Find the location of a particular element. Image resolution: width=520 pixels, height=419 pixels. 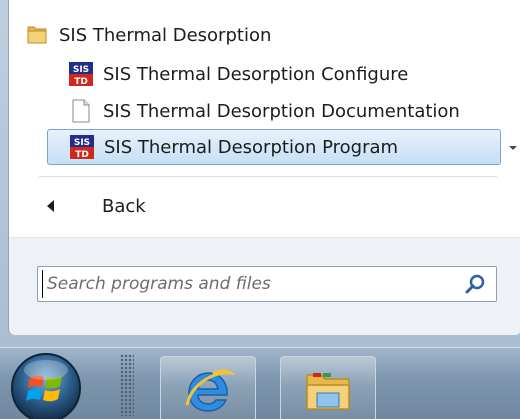

taskbar-internet-explorer-button is located at coordinates (208, 387).